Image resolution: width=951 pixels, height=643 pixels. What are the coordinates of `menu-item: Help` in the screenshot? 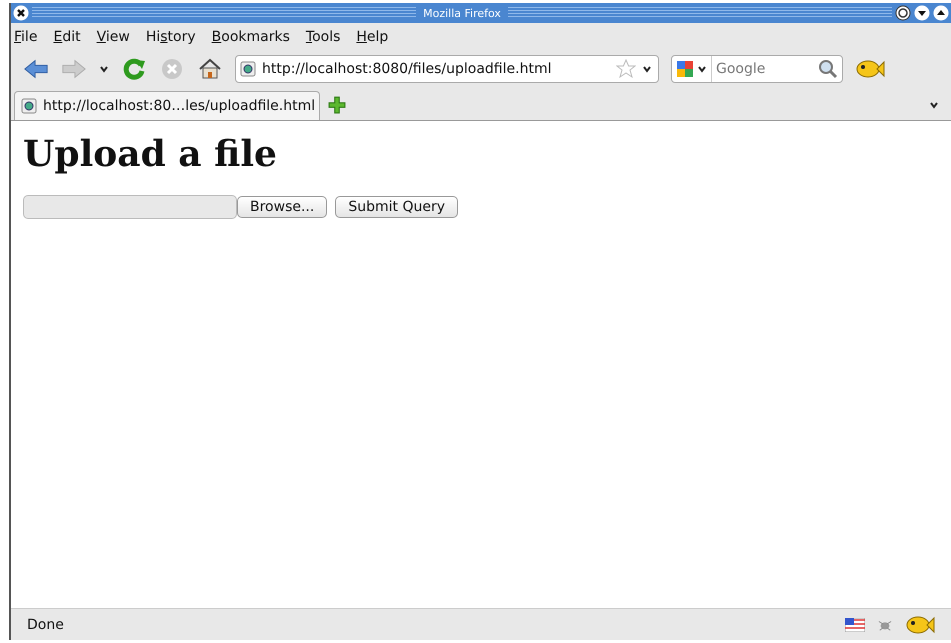 It's located at (372, 37).